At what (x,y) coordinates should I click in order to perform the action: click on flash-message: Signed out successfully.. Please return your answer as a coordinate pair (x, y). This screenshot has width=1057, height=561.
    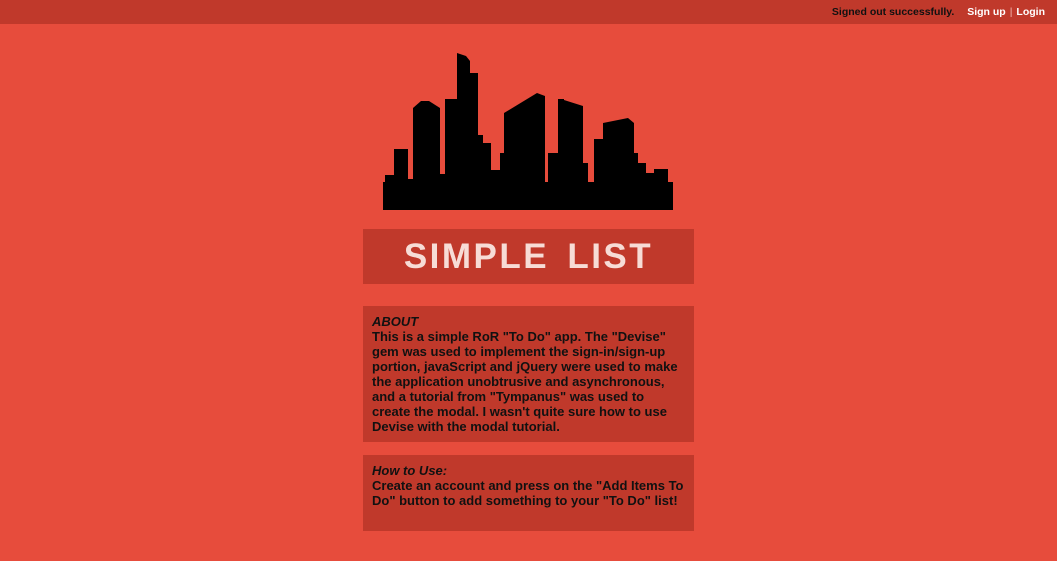
    Looking at the image, I should click on (893, 12).